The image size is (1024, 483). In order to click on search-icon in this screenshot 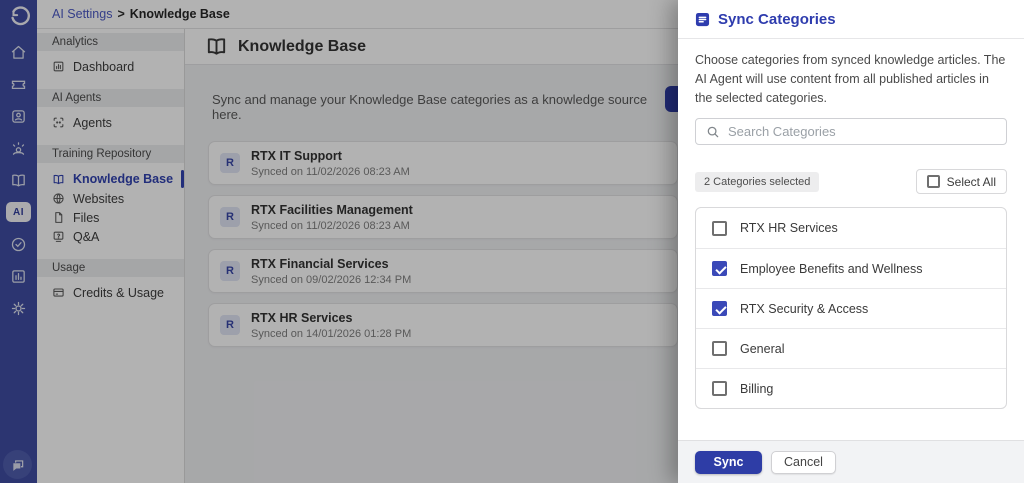, I will do `click(713, 132)`.